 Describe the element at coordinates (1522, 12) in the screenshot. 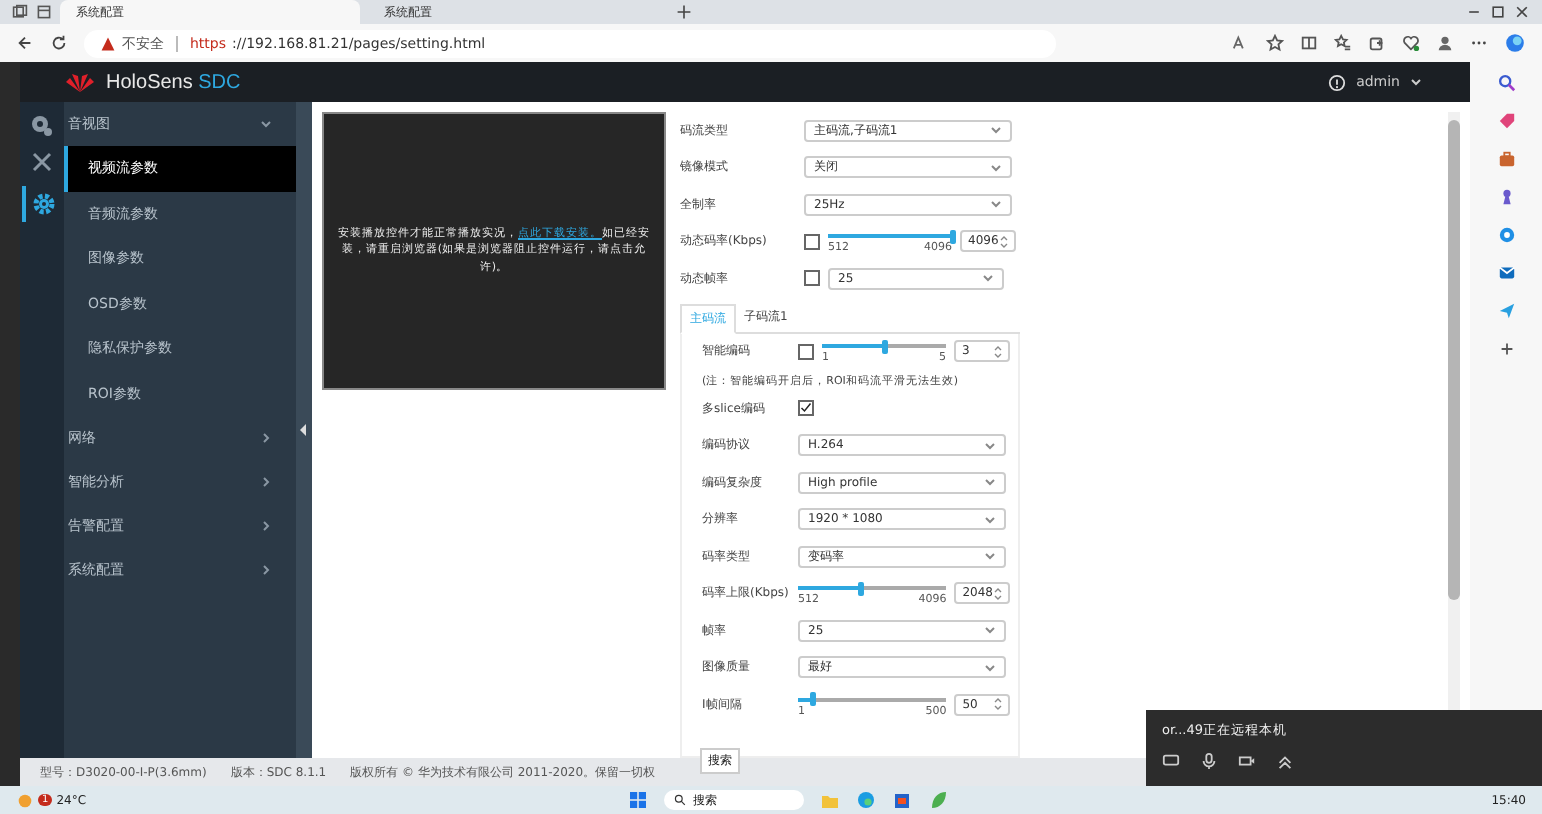

I see `close-icon` at that location.